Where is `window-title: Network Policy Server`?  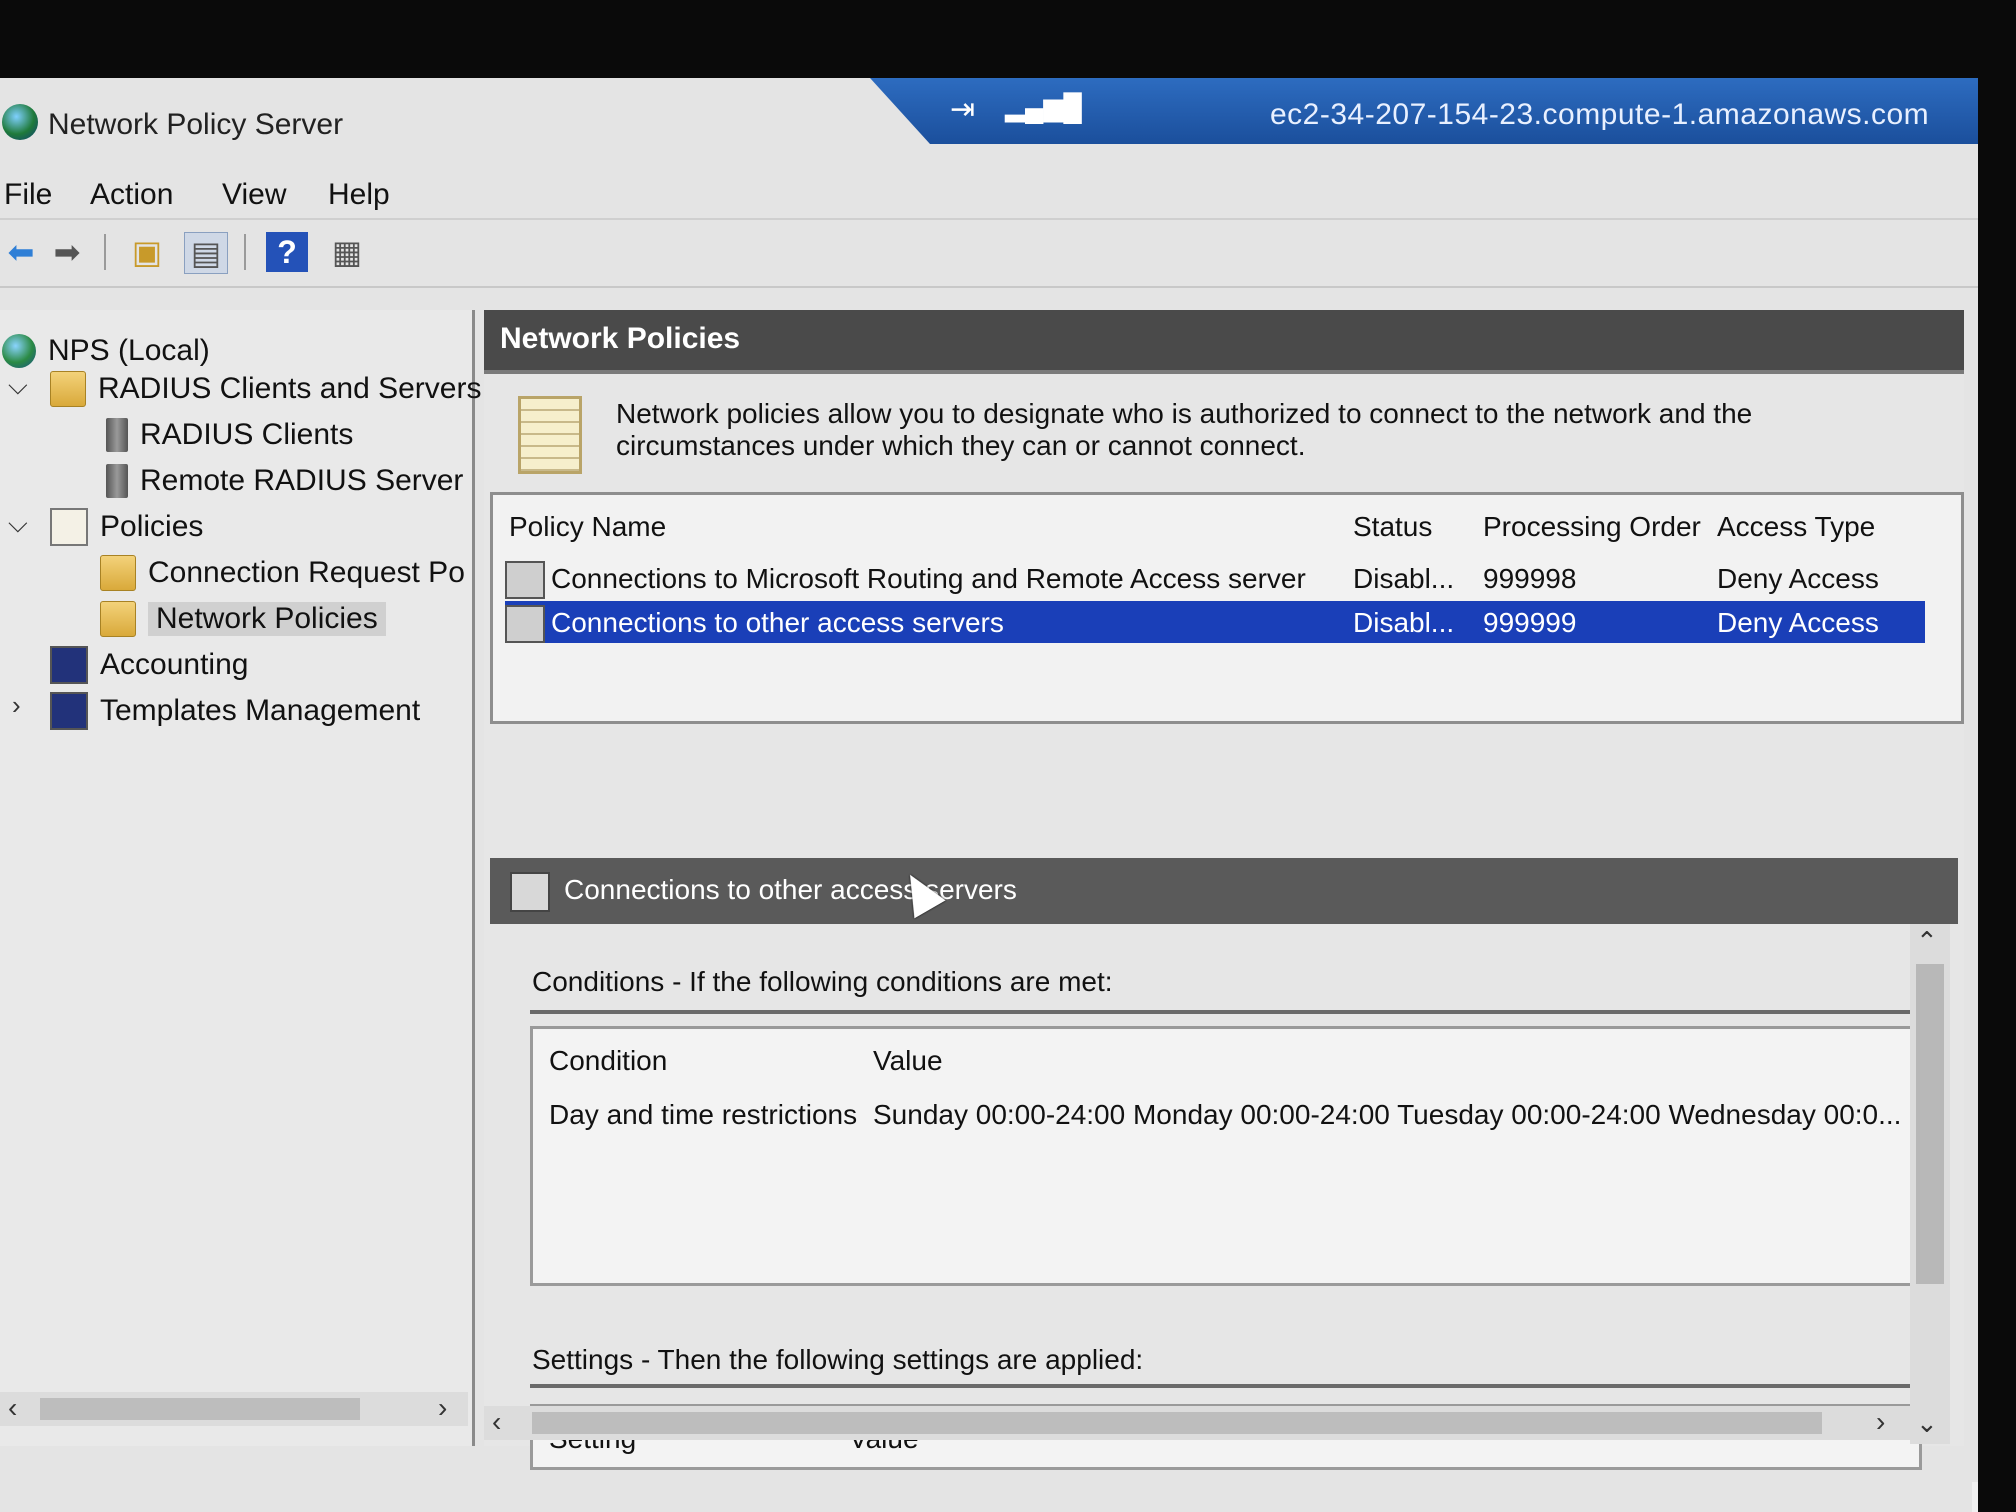
window-title: Network Policy Server is located at coordinates (196, 124).